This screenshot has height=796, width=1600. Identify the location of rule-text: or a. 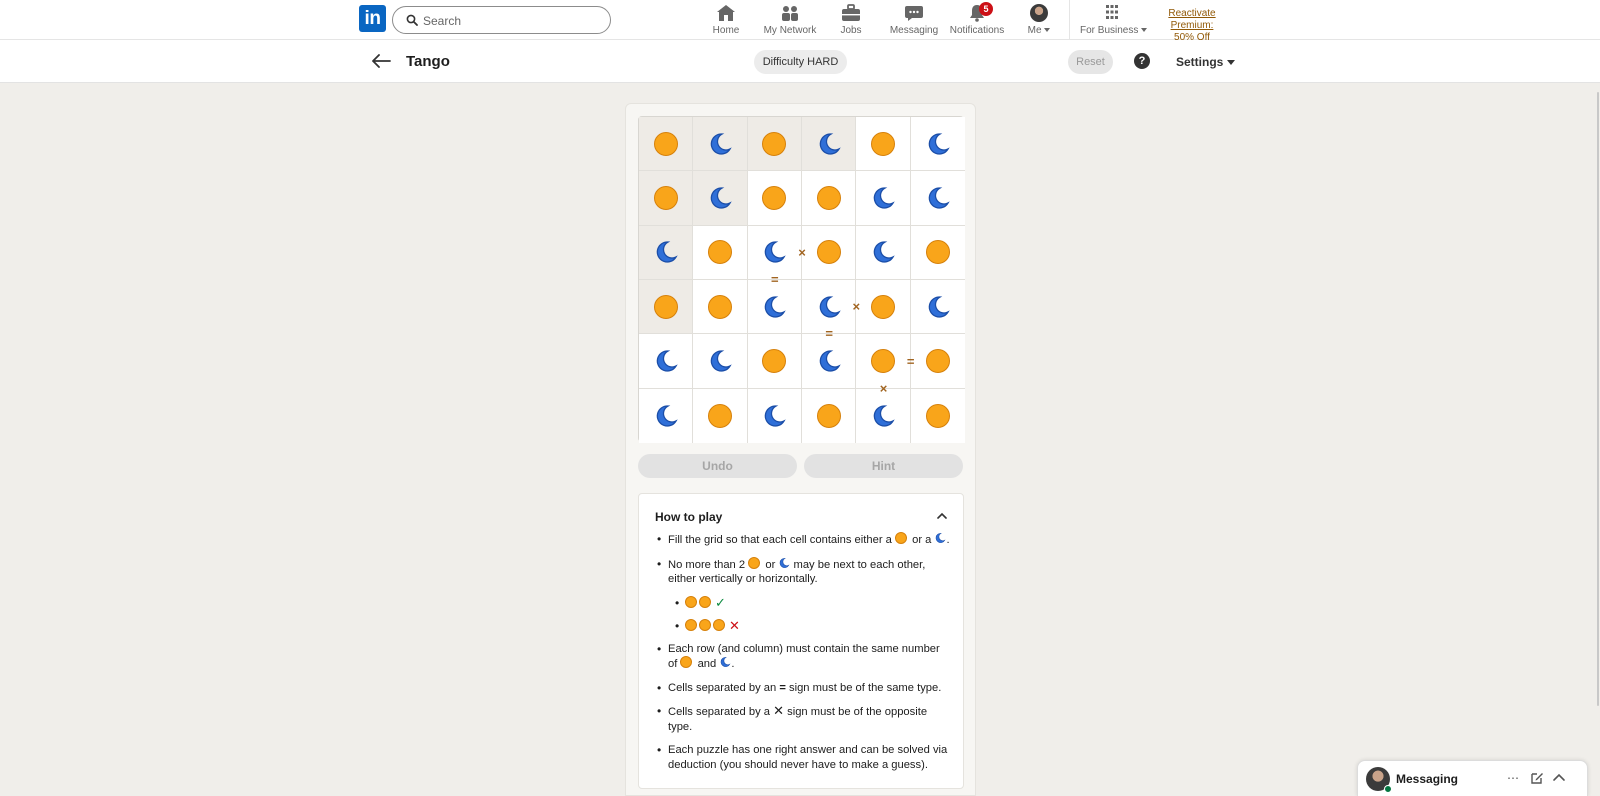
(922, 540).